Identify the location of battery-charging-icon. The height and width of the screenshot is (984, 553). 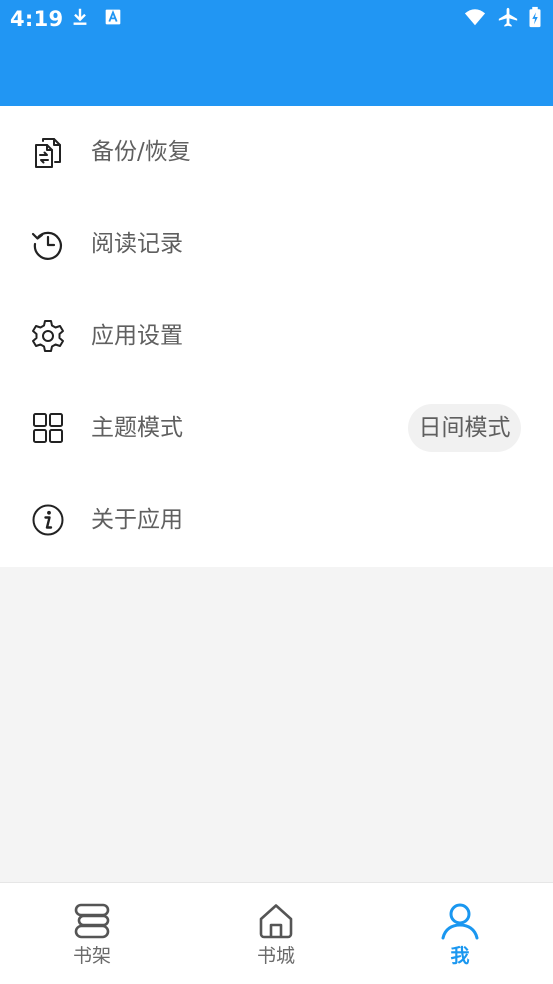
(535, 17).